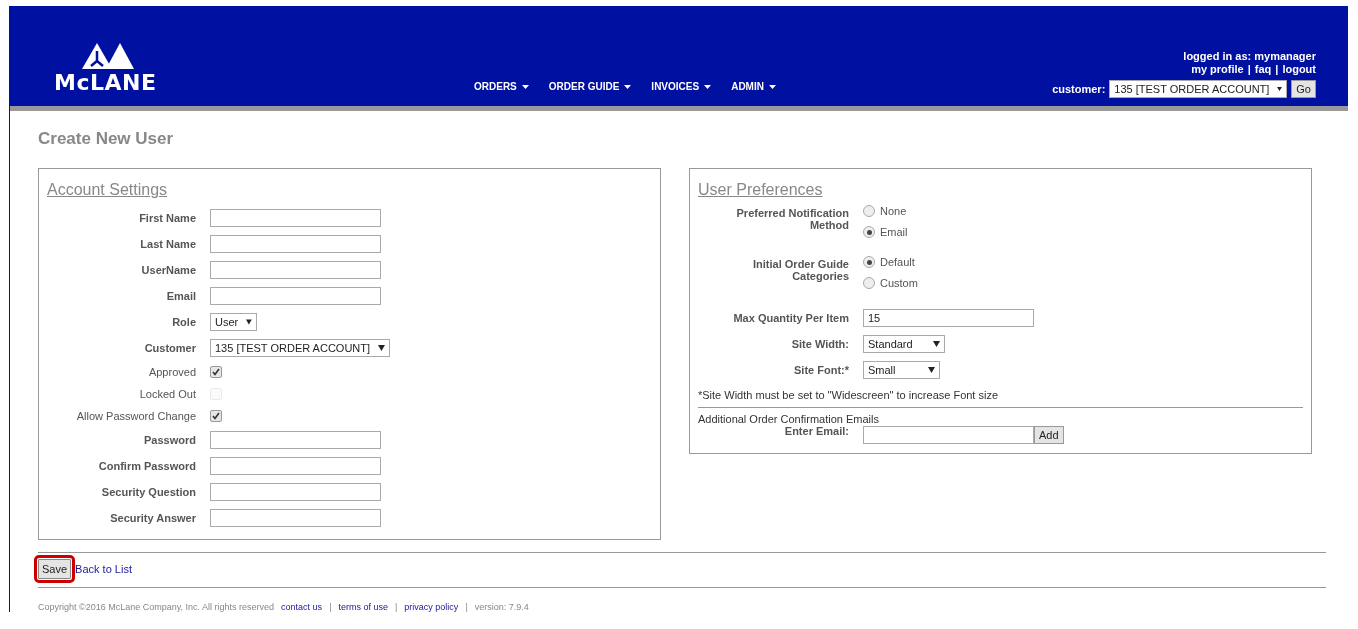  I want to click on radio-option: Email, so click(885, 232).